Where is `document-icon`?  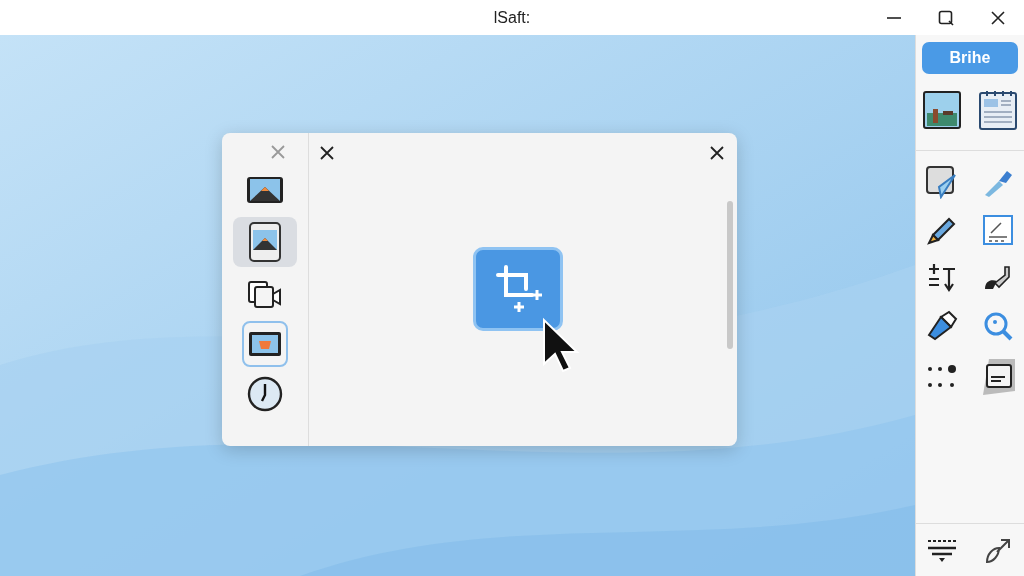 document-icon is located at coordinates (998, 110).